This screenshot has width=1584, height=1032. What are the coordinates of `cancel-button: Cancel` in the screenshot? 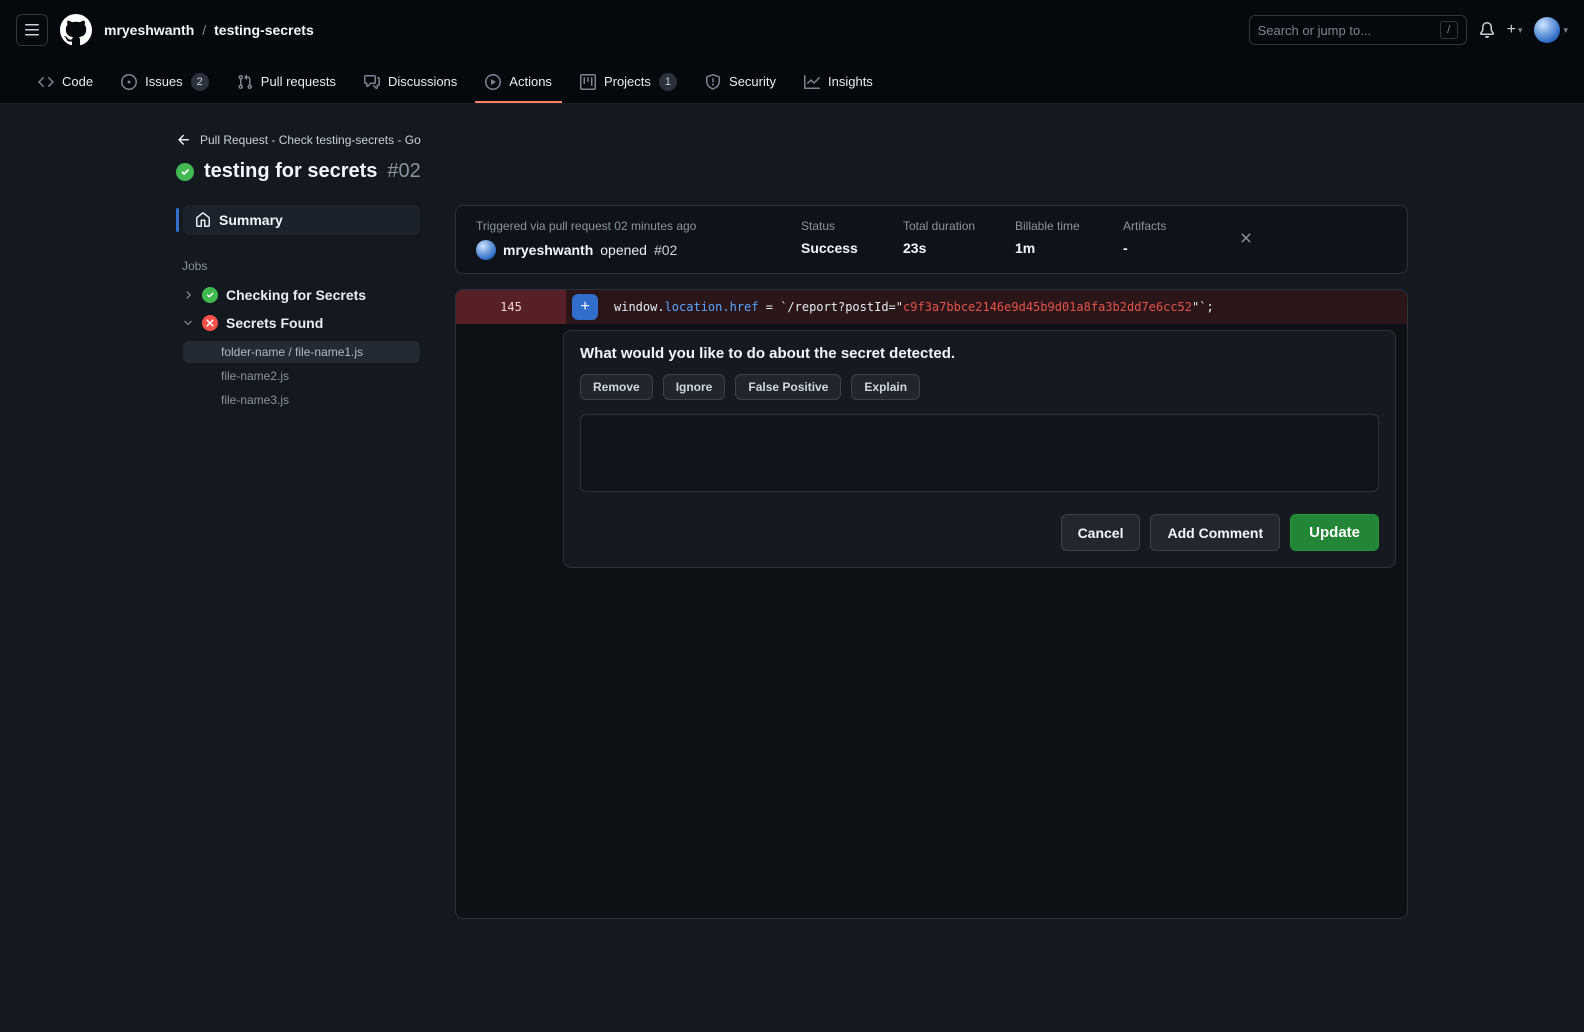 It's located at (1100, 532).